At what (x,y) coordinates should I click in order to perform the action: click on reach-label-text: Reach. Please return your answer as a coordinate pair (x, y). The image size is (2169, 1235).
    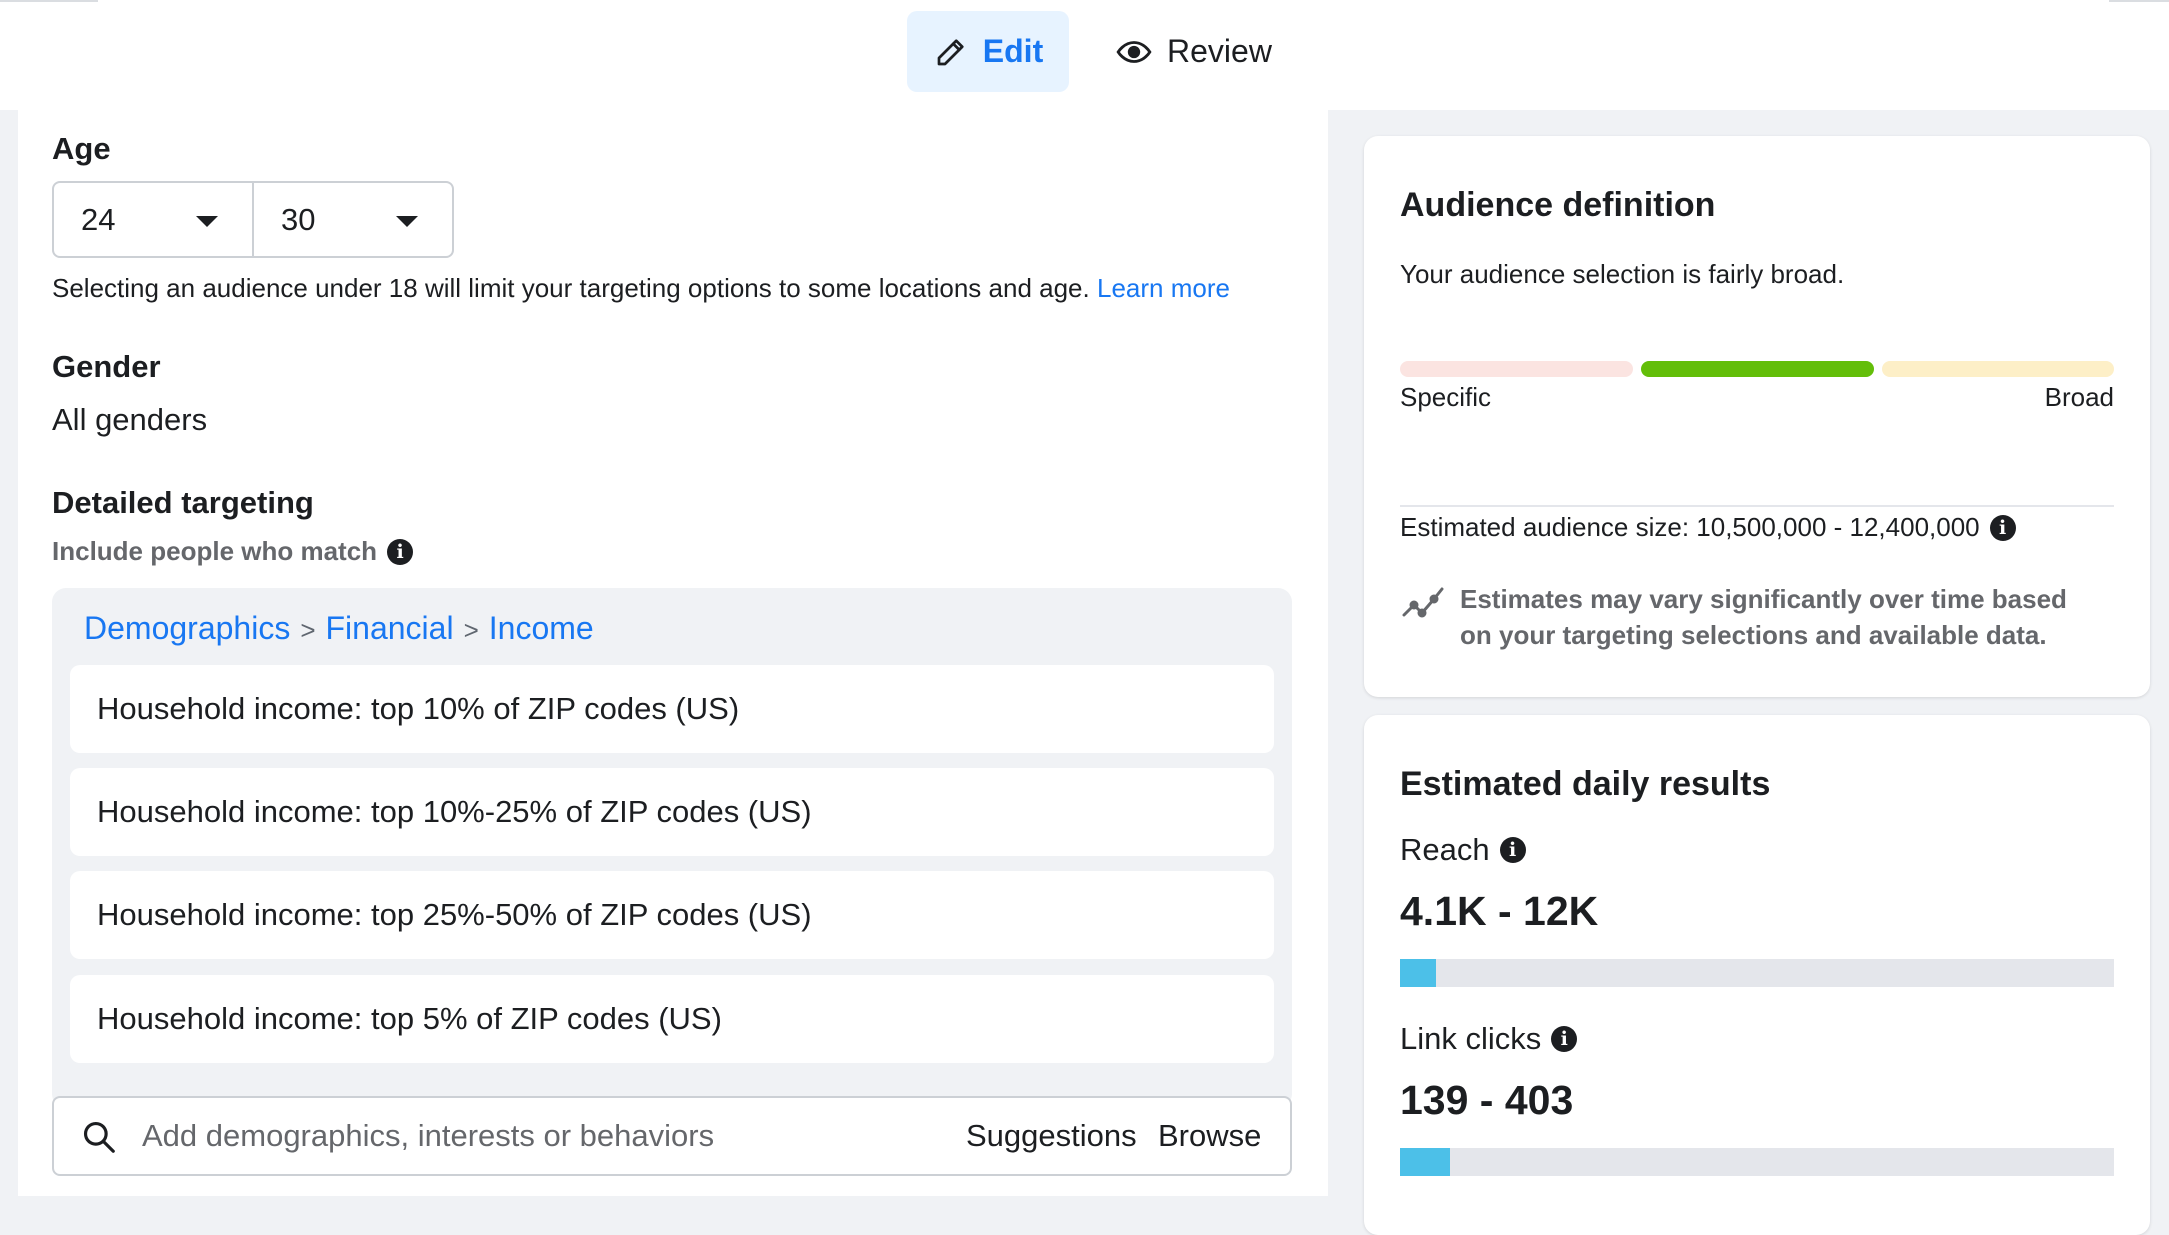
    Looking at the image, I should click on (1445, 849).